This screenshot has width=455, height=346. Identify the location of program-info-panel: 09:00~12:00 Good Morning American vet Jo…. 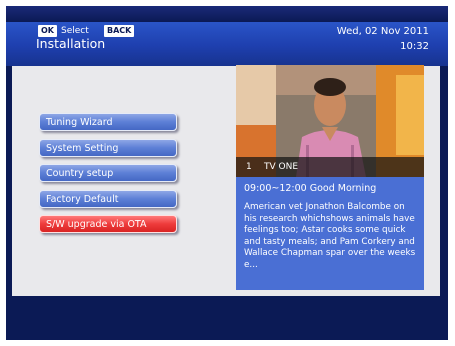
(330, 233).